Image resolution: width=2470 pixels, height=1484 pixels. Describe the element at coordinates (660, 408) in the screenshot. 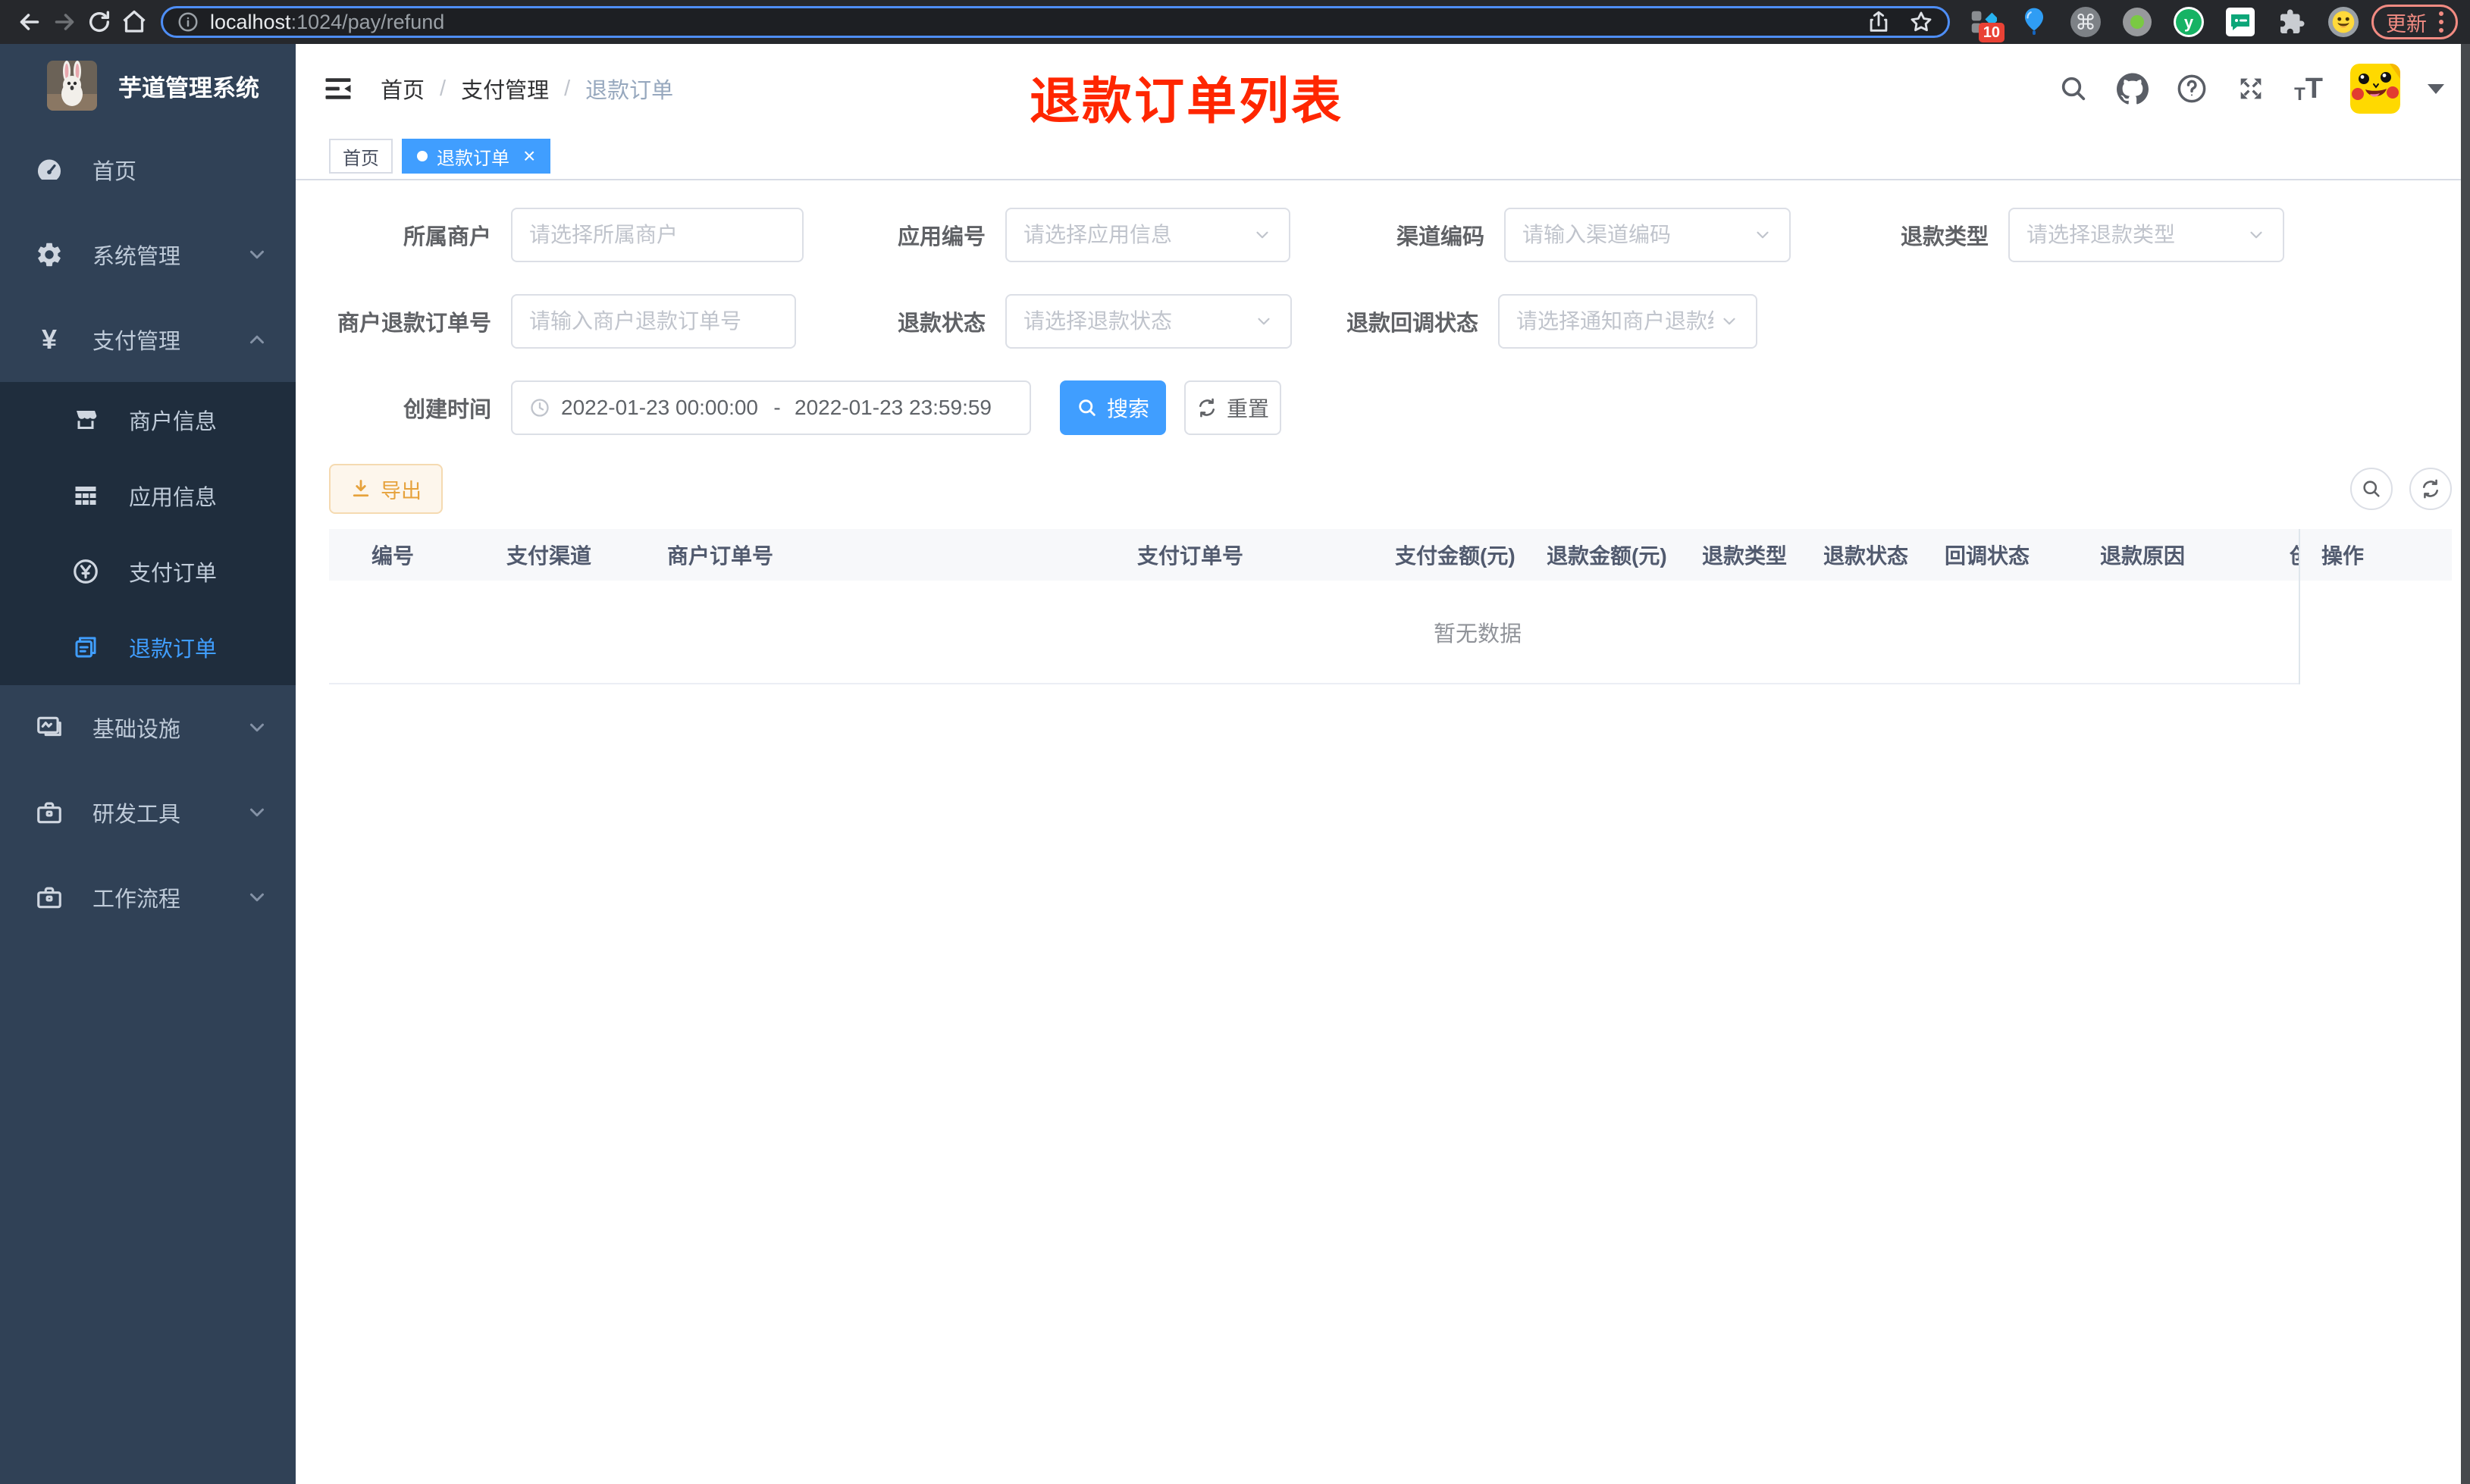

I see `date-start: 2022-01-23 00:00:00` at that location.